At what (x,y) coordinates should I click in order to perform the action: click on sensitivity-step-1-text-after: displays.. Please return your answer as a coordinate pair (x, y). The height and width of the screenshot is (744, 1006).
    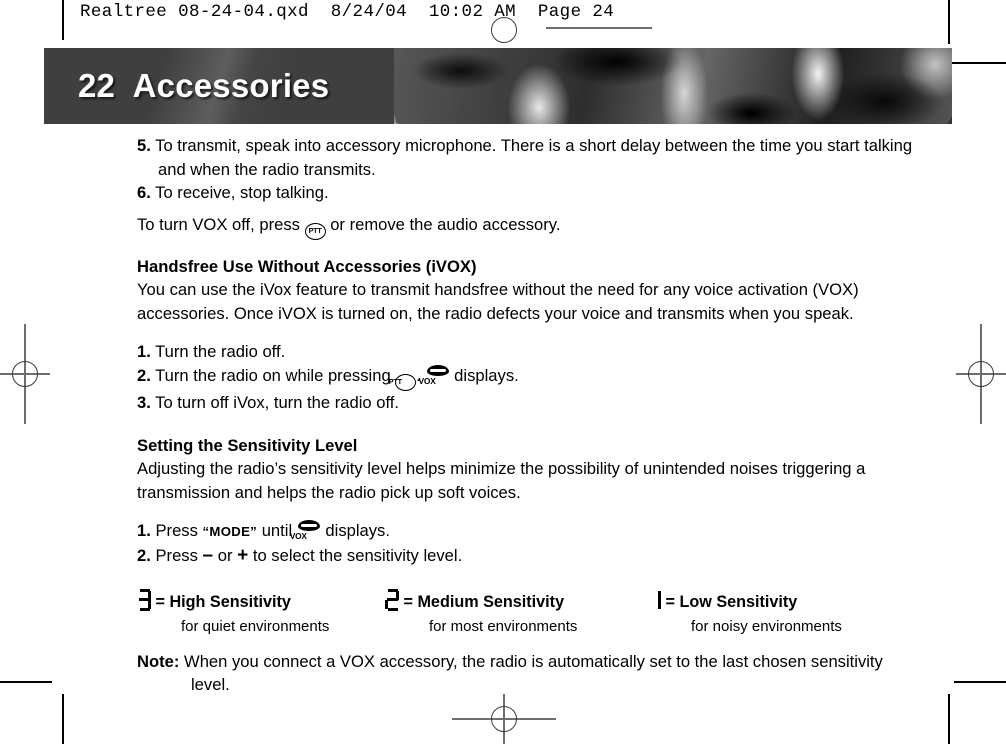
    Looking at the image, I should click on (357, 531).